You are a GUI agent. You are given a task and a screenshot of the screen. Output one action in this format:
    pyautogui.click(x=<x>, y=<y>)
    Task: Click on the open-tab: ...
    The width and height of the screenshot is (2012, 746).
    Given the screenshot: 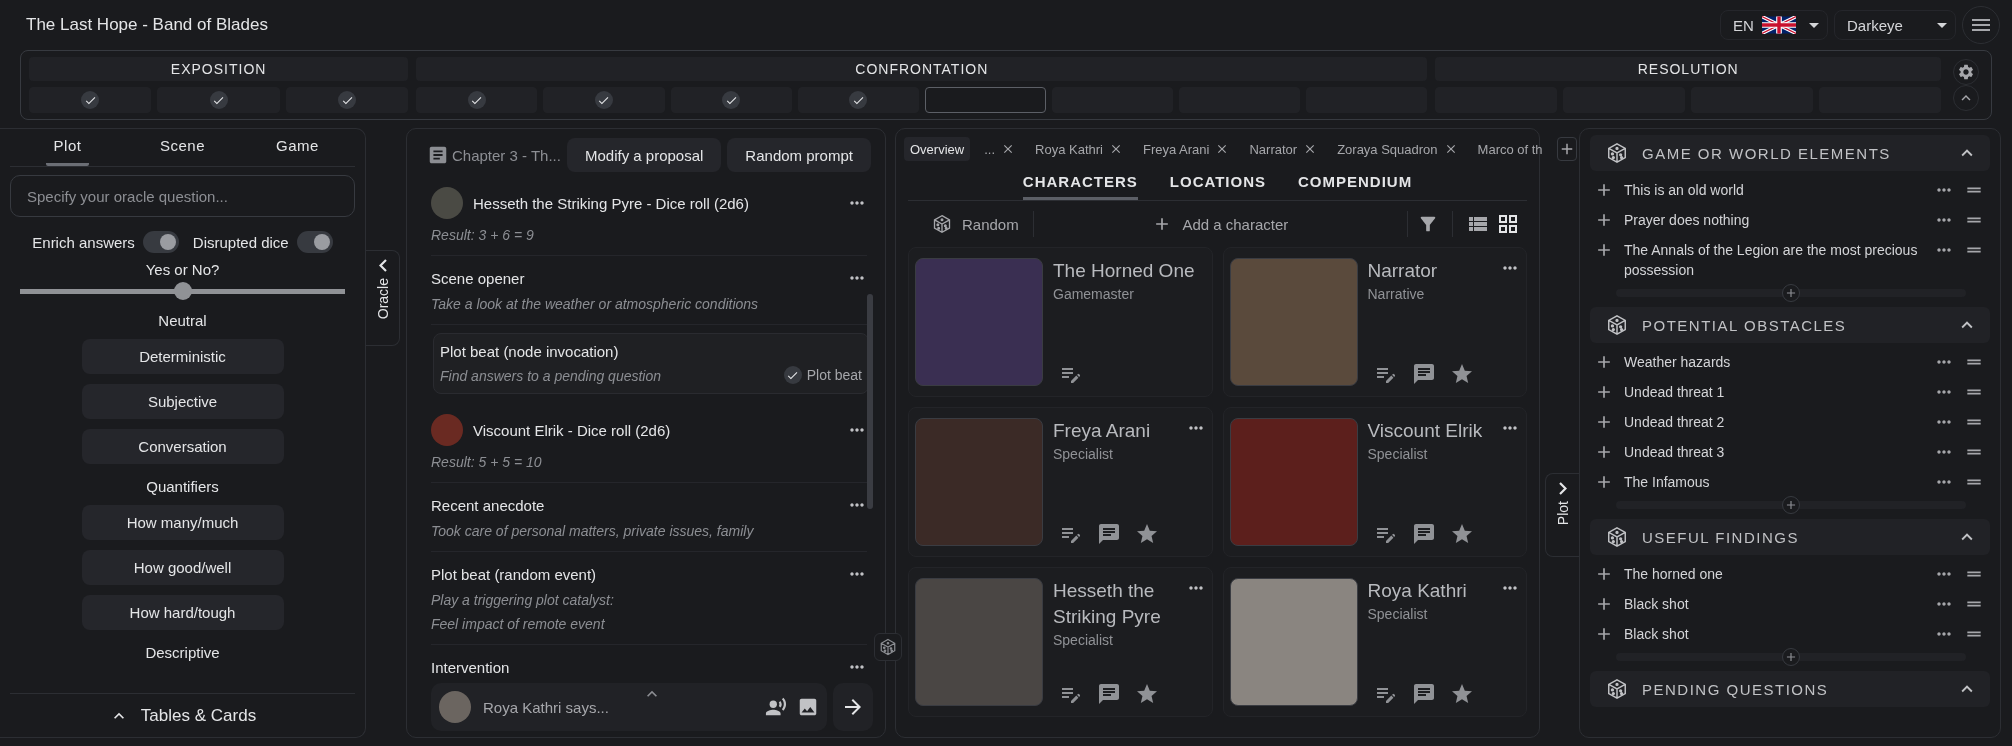 What is the action you would take?
    pyautogui.click(x=1000, y=149)
    